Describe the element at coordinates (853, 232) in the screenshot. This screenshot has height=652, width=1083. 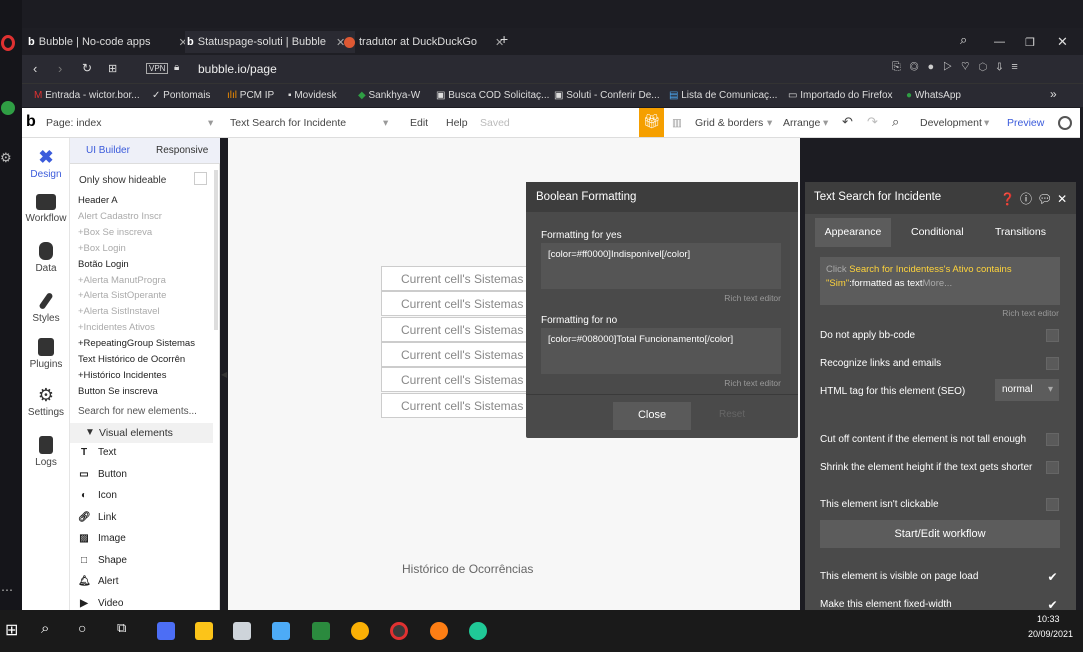
I see `tab-appearance: Appearance` at that location.